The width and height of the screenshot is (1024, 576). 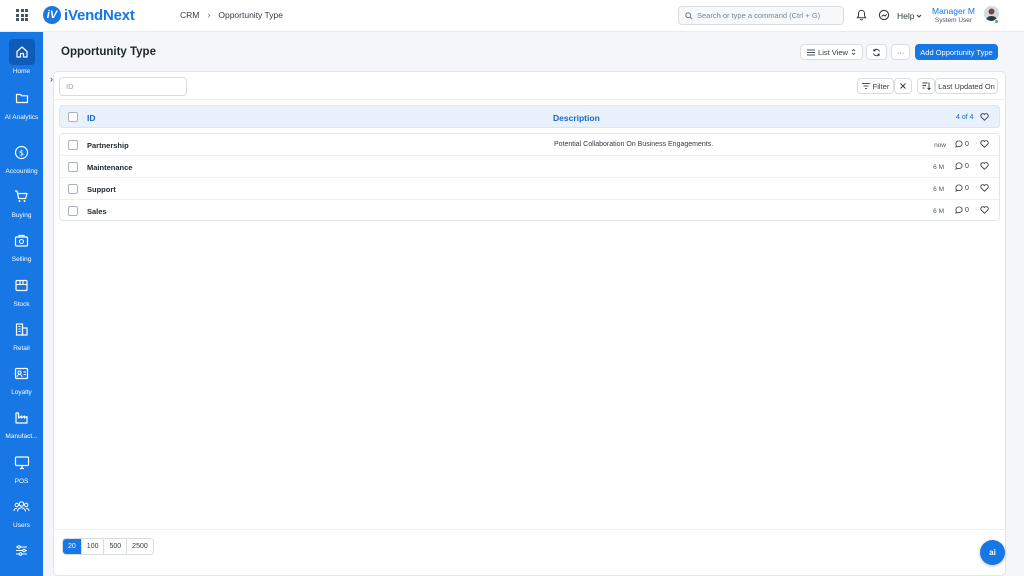 What do you see at coordinates (576, 118) in the screenshot?
I see `column-header-description: Description` at bounding box center [576, 118].